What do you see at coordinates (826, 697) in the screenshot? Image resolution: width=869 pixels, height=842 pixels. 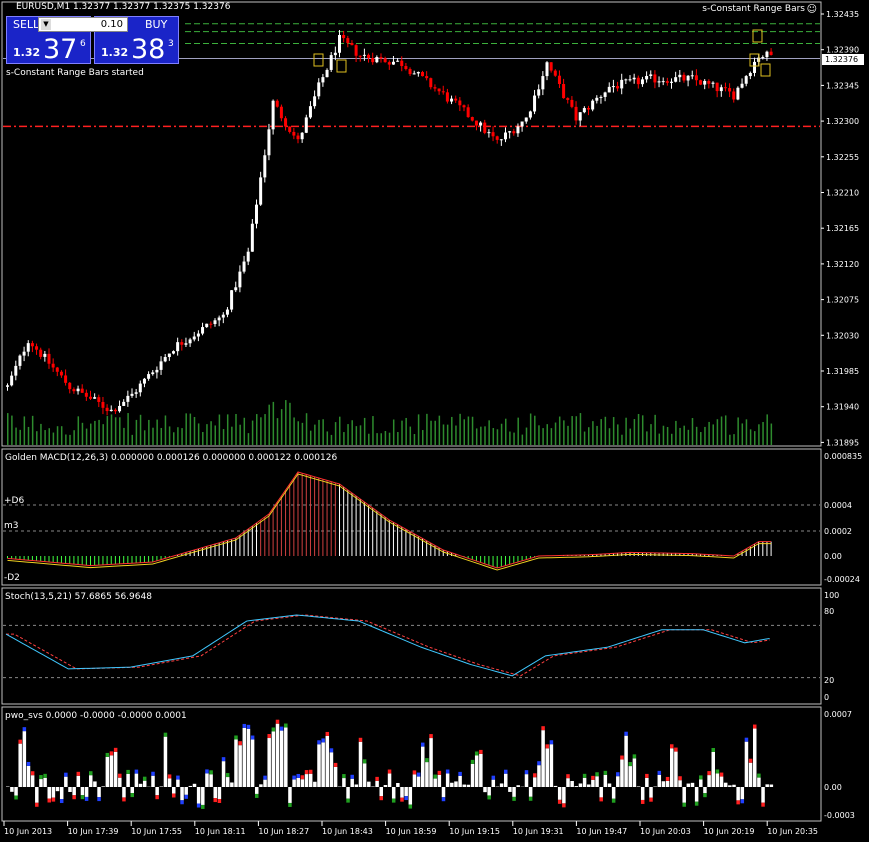 I see `stoch-tick-label: 0` at bounding box center [826, 697].